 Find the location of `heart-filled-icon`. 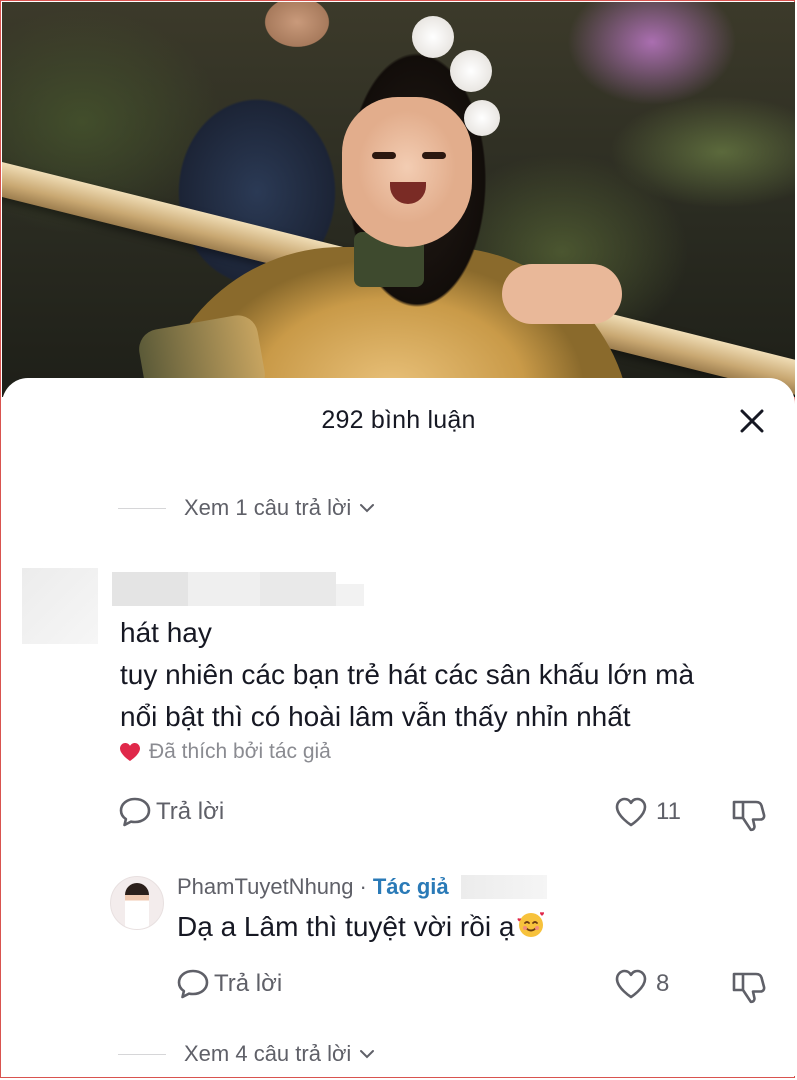

heart-filled-icon is located at coordinates (130, 752).